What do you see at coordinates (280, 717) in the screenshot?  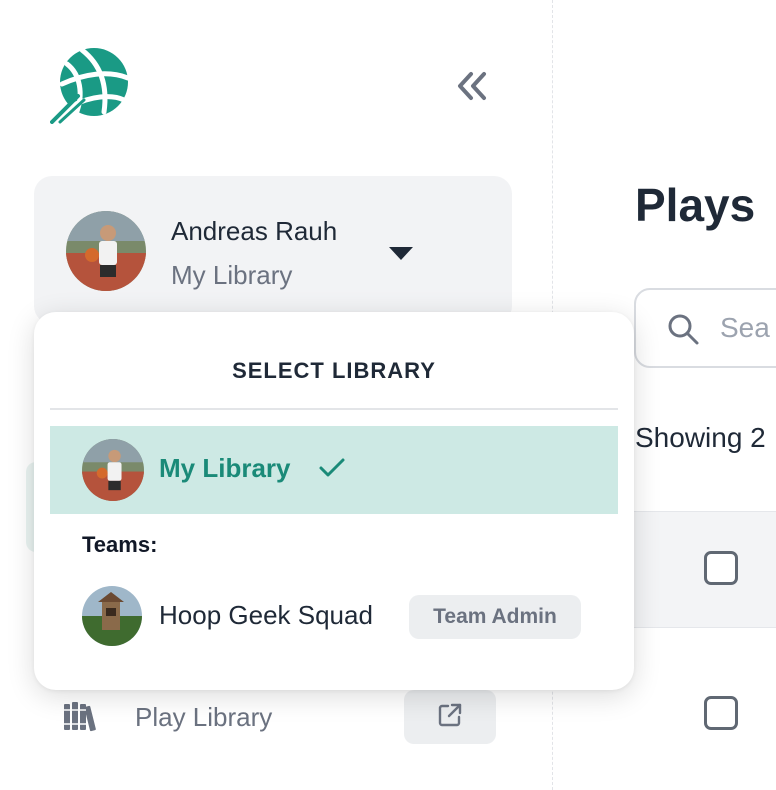 I see `sidebar-item-play-library: Play Library` at bounding box center [280, 717].